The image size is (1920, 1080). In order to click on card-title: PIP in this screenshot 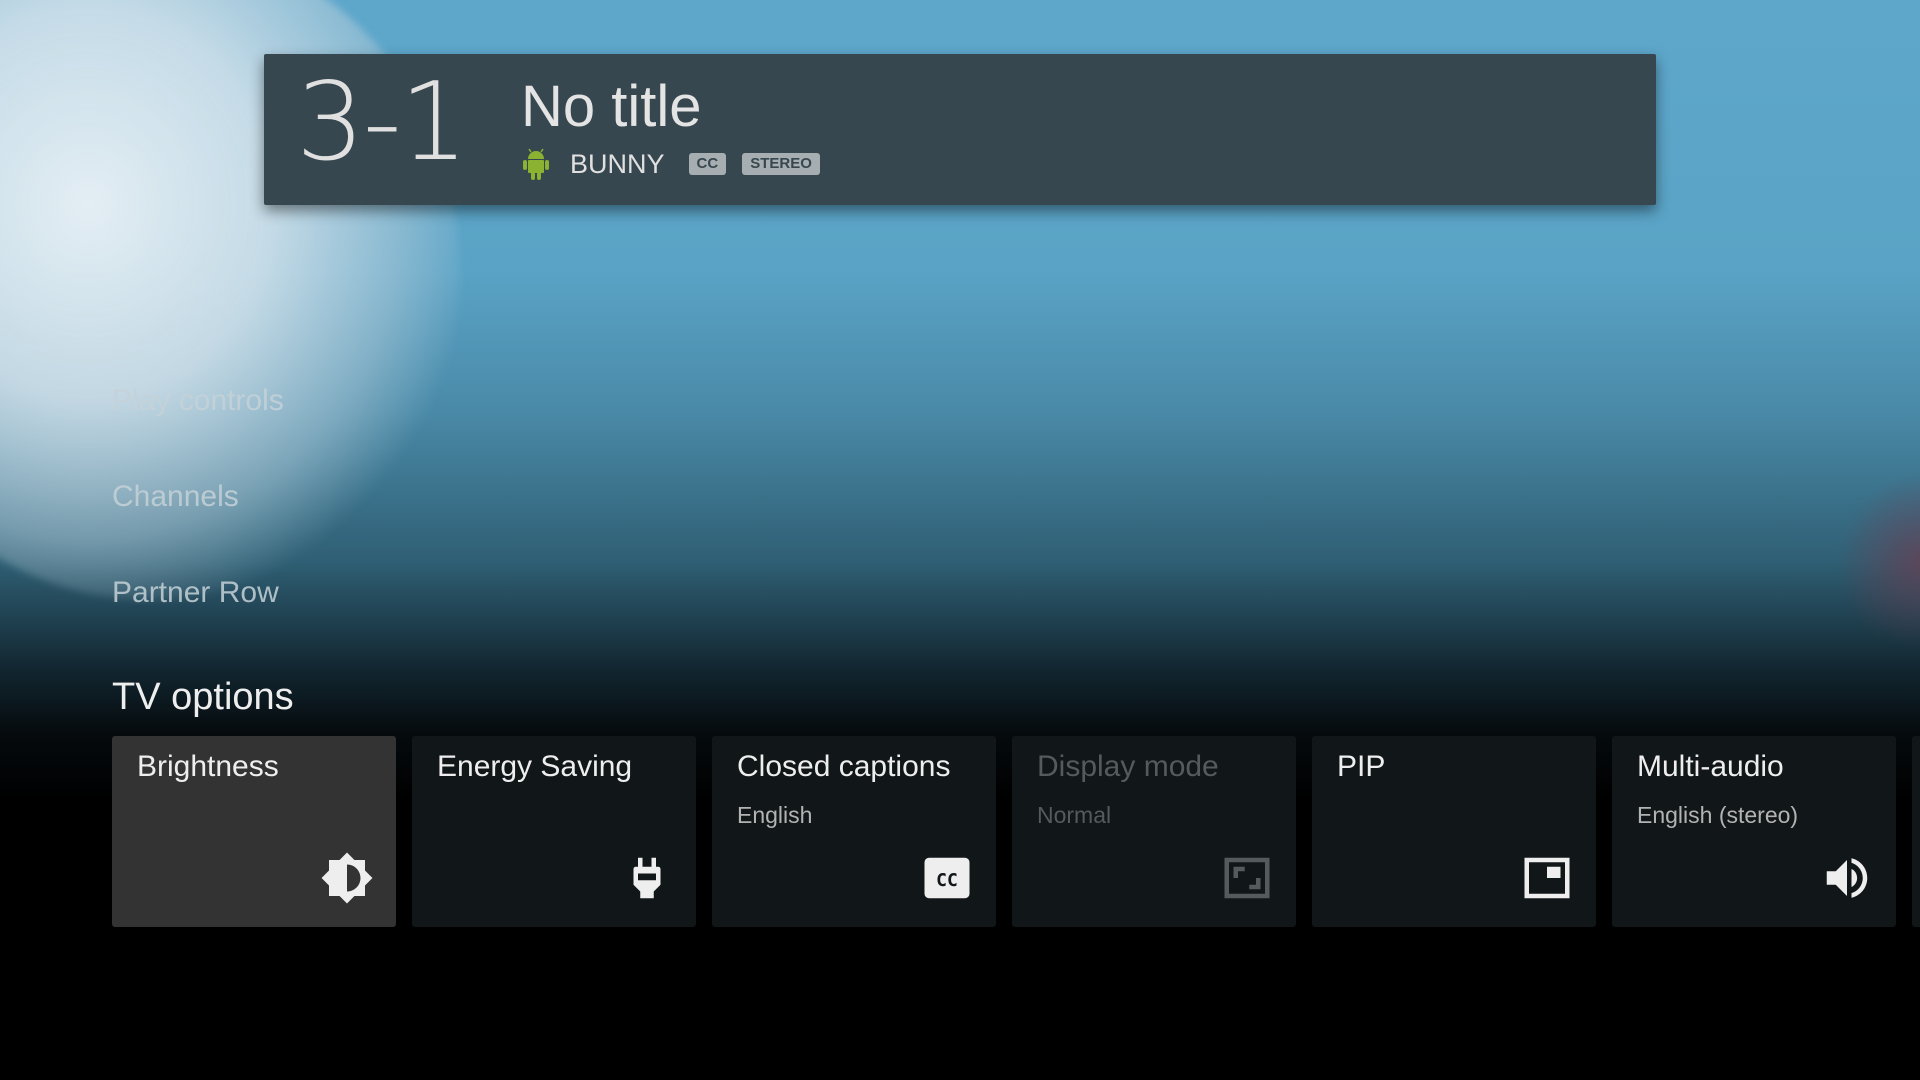, I will do `click(1361, 766)`.